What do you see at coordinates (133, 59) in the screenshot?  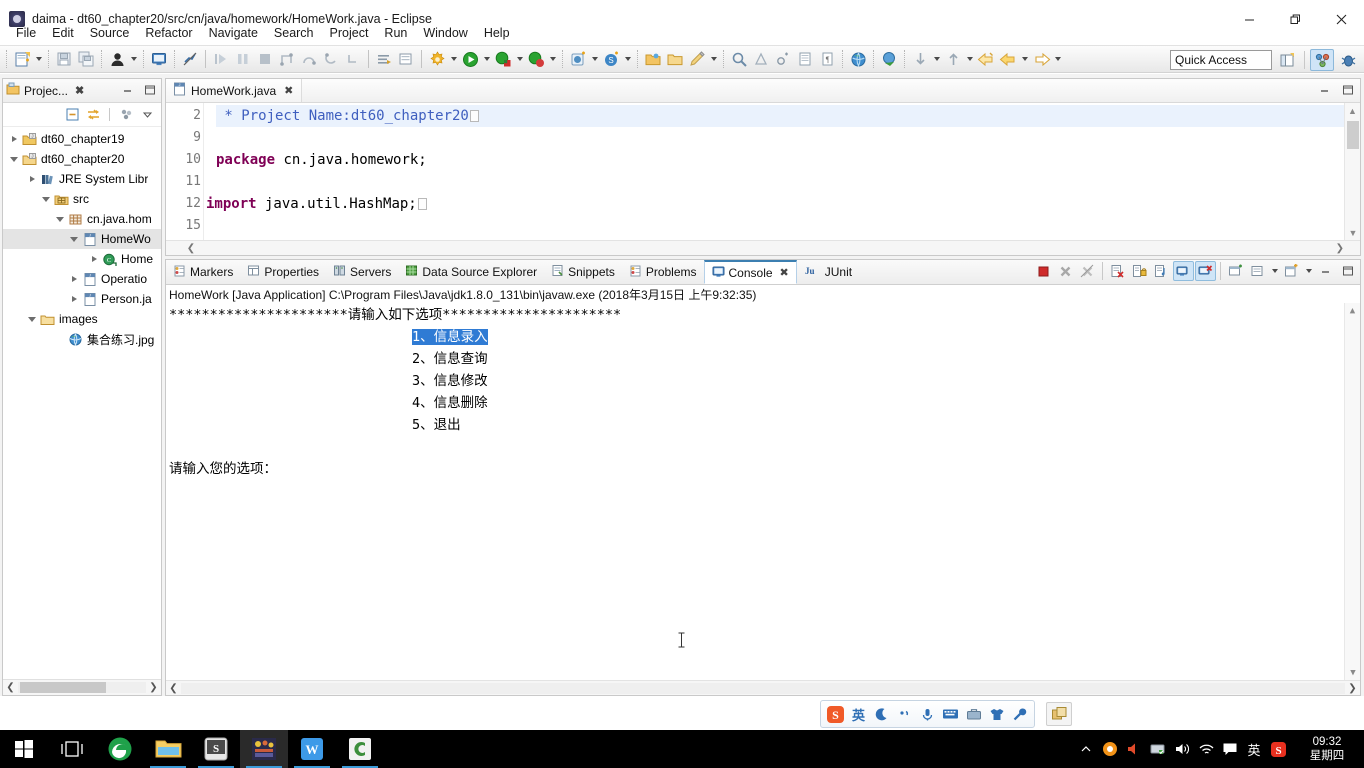 I see `person-dropdown-arrow` at bounding box center [133, 59].